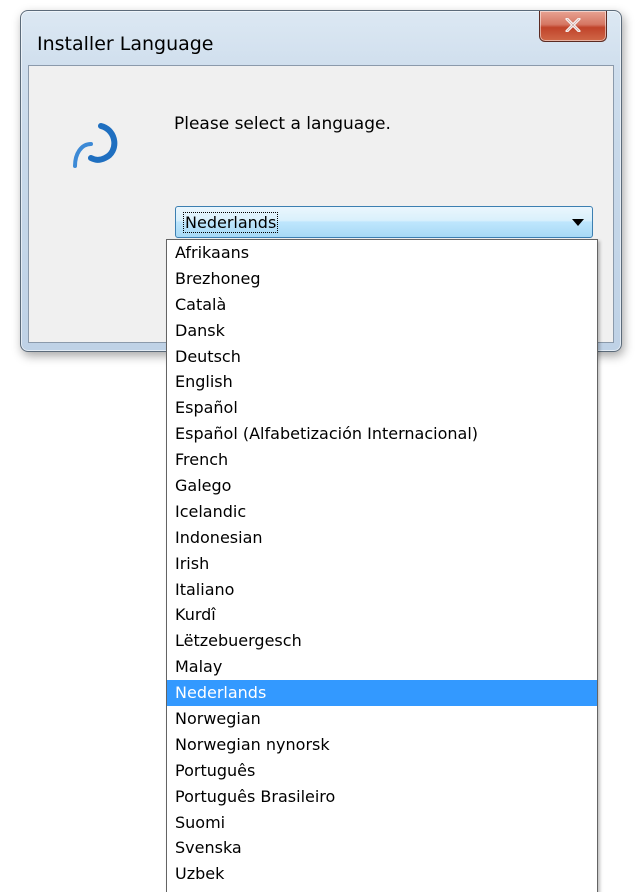 The height and width of the screenshot is (892, 638). I want to click on language-option: Uzbek, so click(382, 874).